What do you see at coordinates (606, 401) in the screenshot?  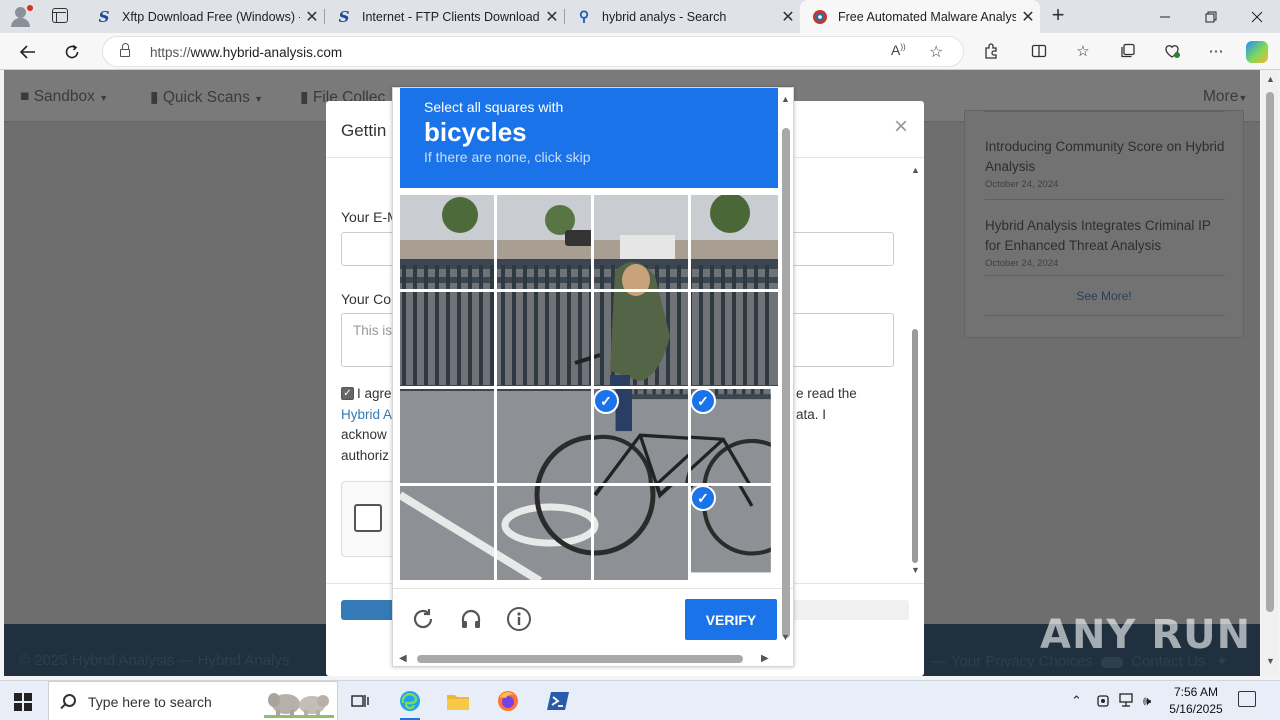 I see `selected-check-icon: ✓` at bounding box center [606, 401].